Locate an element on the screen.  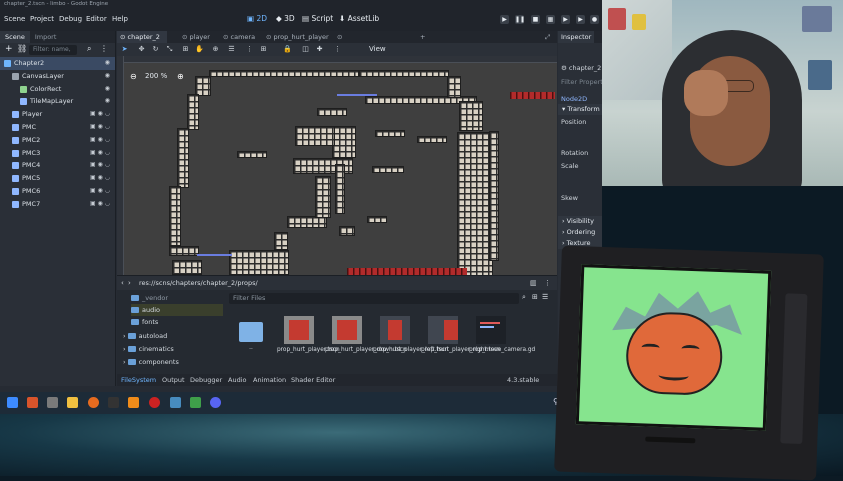
file-parent-folder: .. is located at coordinates (251, 334).